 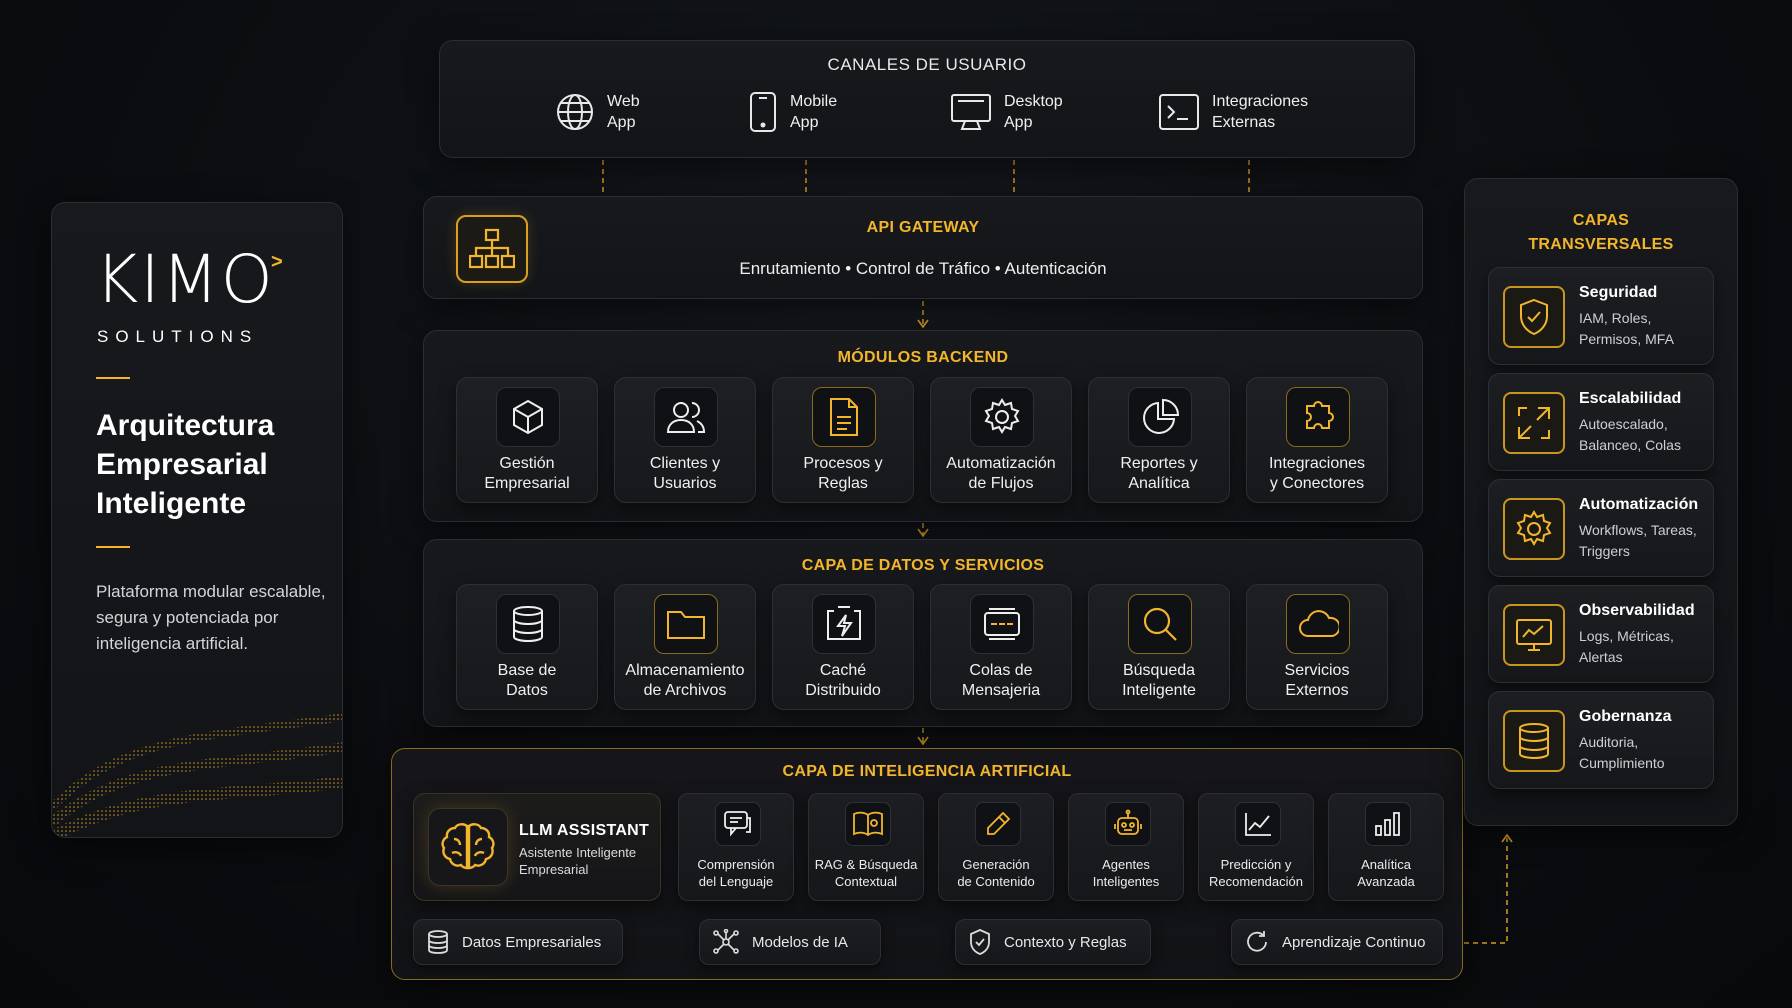 What do you see at coordinates (923, 357) in the screenshot?
I see `modules-title: MÓDULOS BACKEND` at bounding box center [923, 357].